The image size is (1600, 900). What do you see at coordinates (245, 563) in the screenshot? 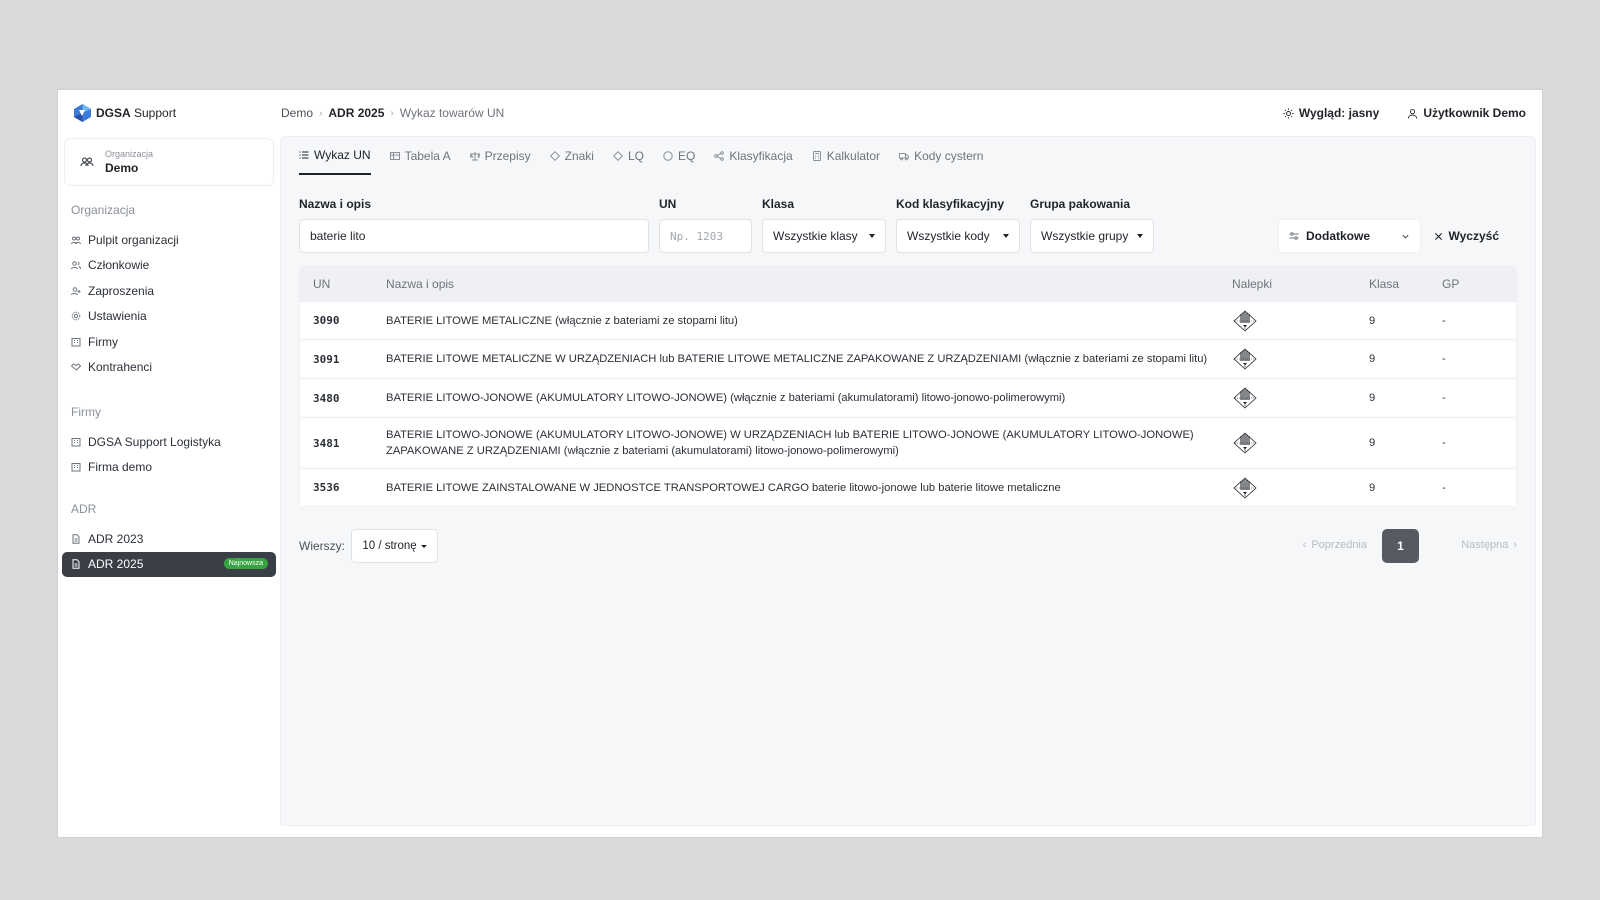
I see `newest-badge: Najnowsza` at bounding box center [245, 563].